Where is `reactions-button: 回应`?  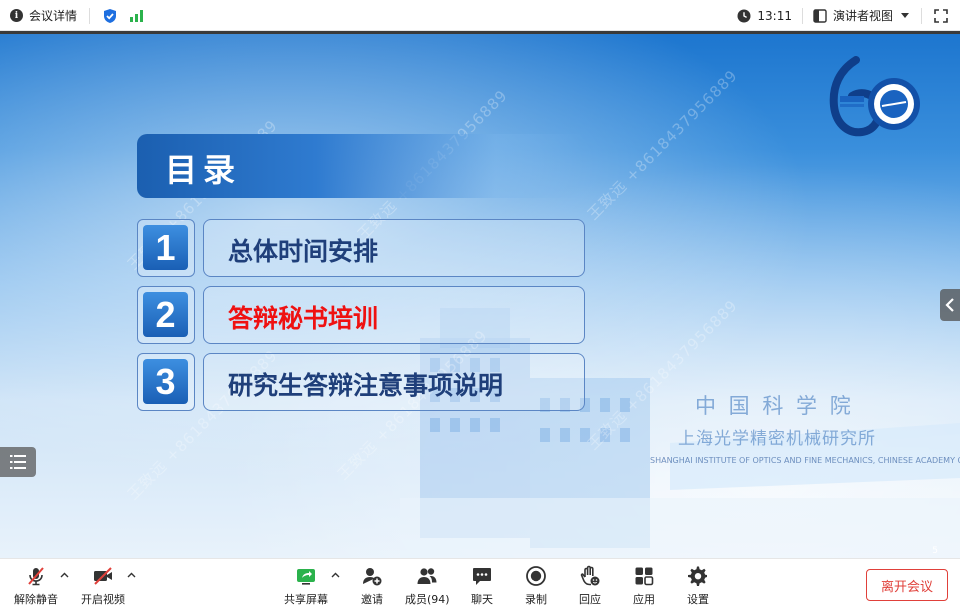
reactions-button: 回应 is located at coordinates (590, 586).